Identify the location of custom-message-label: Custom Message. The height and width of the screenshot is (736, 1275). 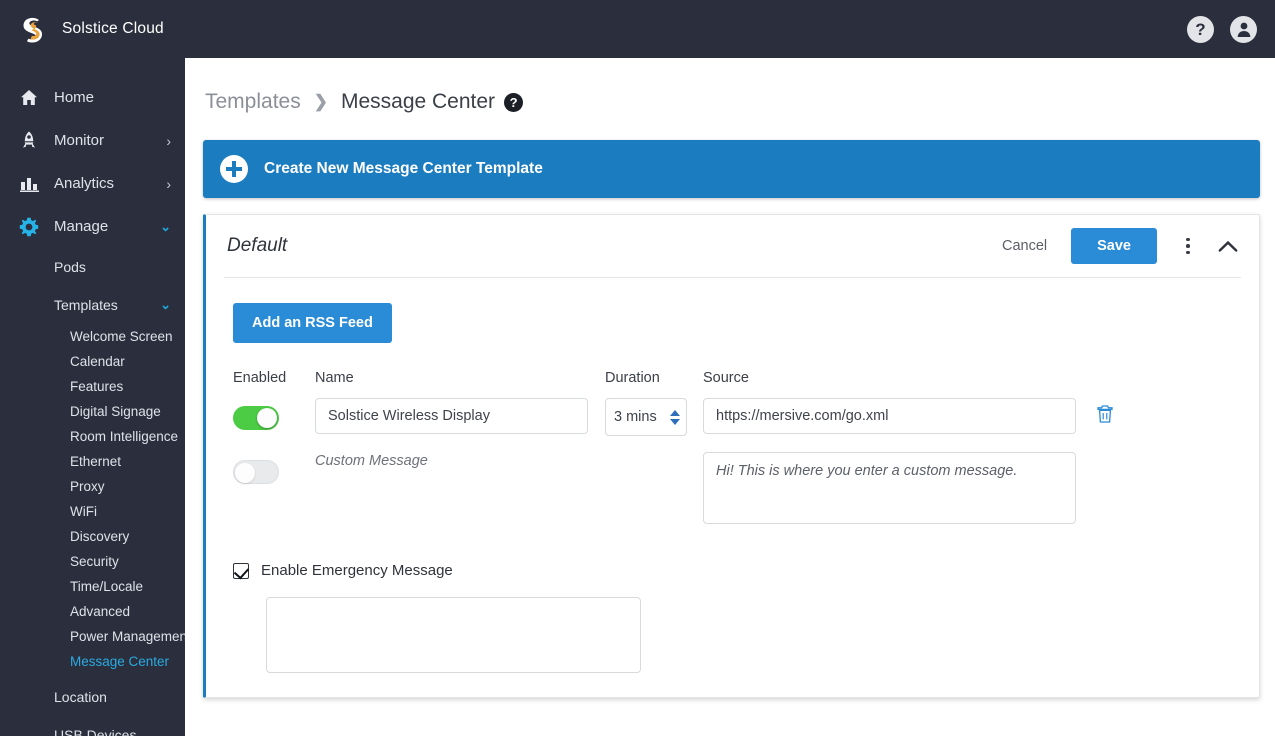
(371, 461).